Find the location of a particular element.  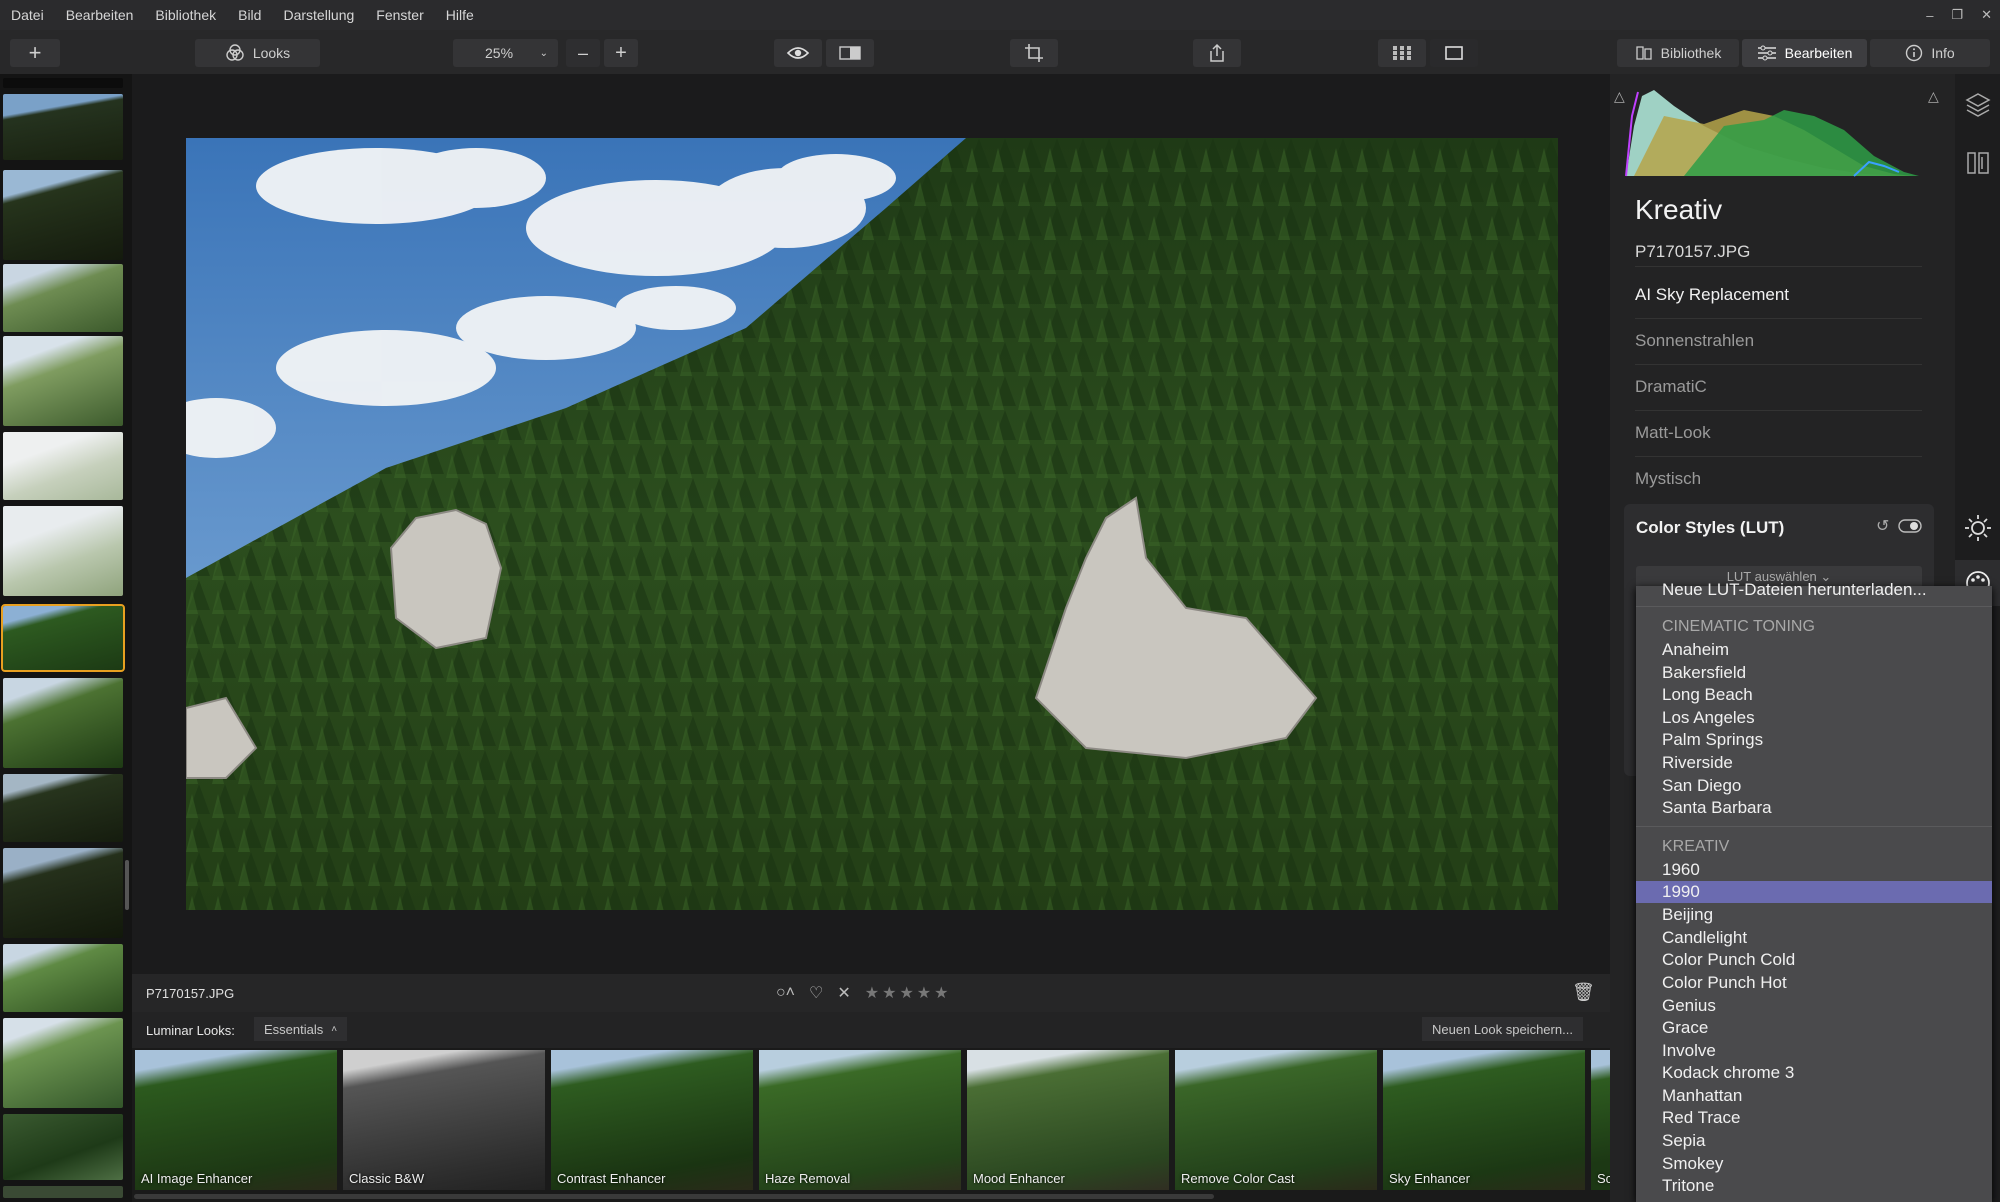

highlight-clipping-icon: △ is located at coordinates (1933, 96).